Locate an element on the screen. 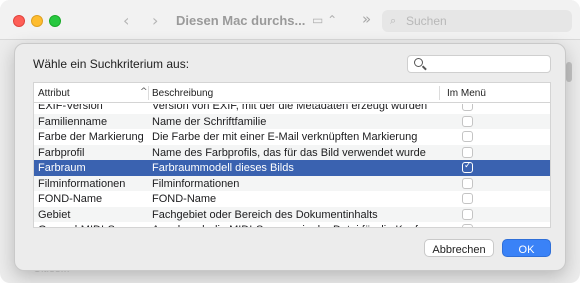  table-row: FOND-Name FOND-Name is located at coordinates (292, 199).